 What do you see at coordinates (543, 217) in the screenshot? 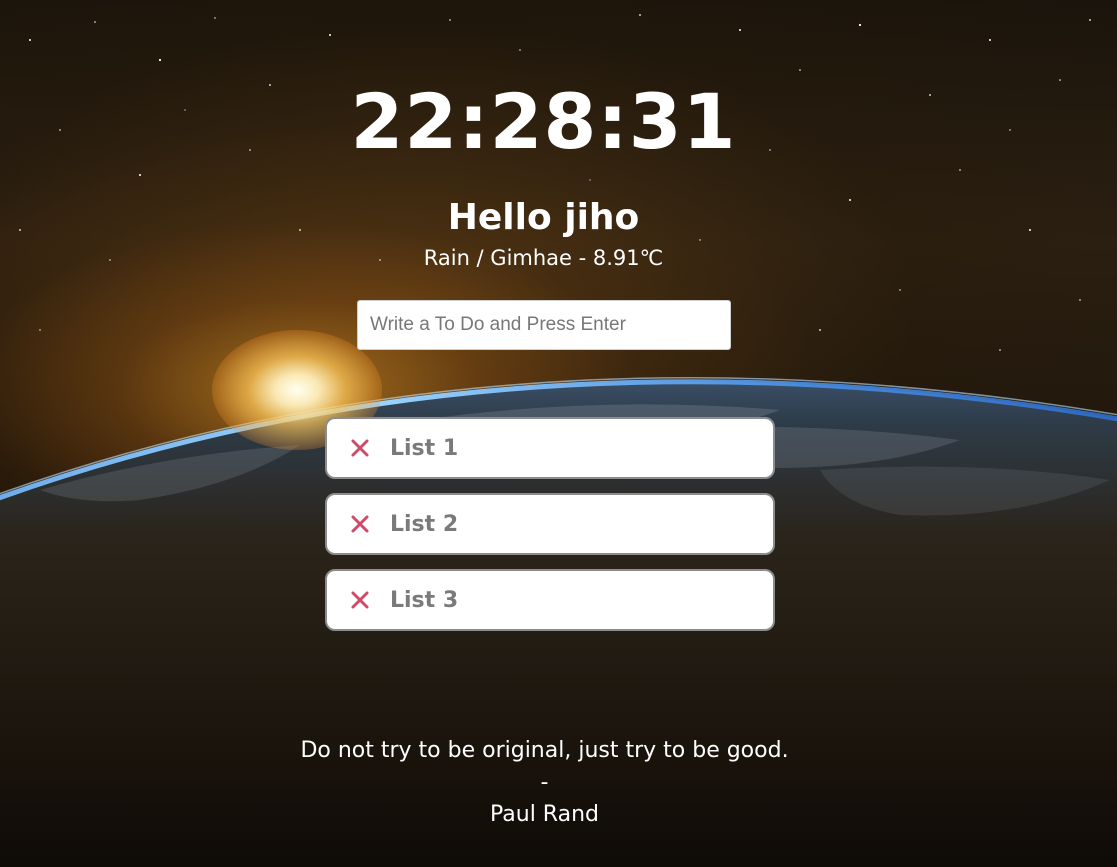
I see `greeting-title: Hello jiho` at bounding box center [543, 217].